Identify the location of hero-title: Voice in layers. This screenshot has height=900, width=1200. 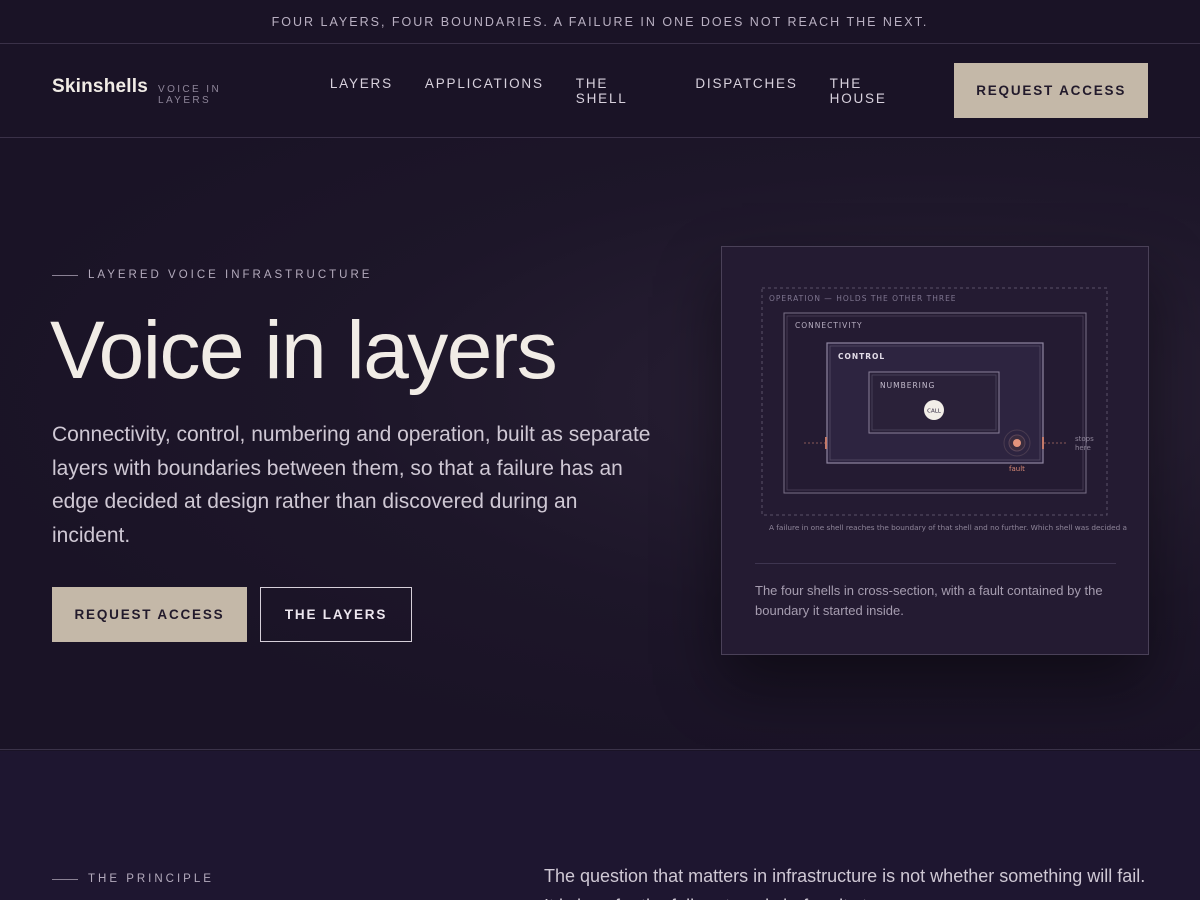
(304, 350).